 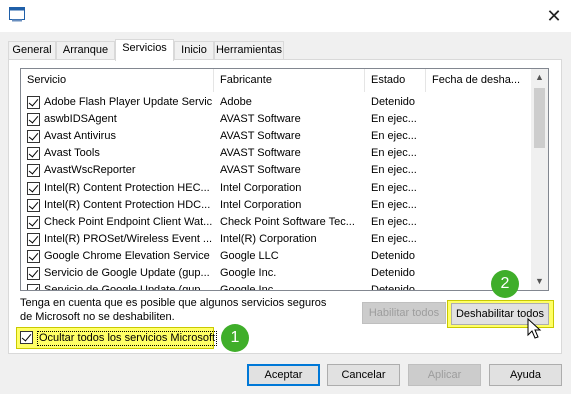 What do you see at coordinates (144, 50) in the screenshot?
I see `tab-servicios: Servicios` at bounding box center [144, 50].